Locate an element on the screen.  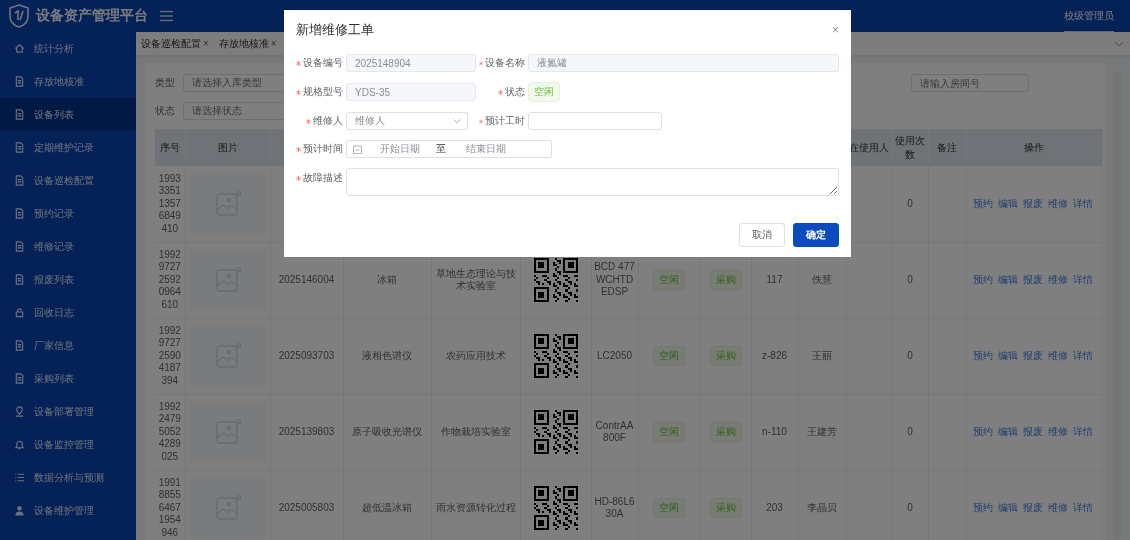
table-cell: HD-86L630A is located at coordinates (614, 508).